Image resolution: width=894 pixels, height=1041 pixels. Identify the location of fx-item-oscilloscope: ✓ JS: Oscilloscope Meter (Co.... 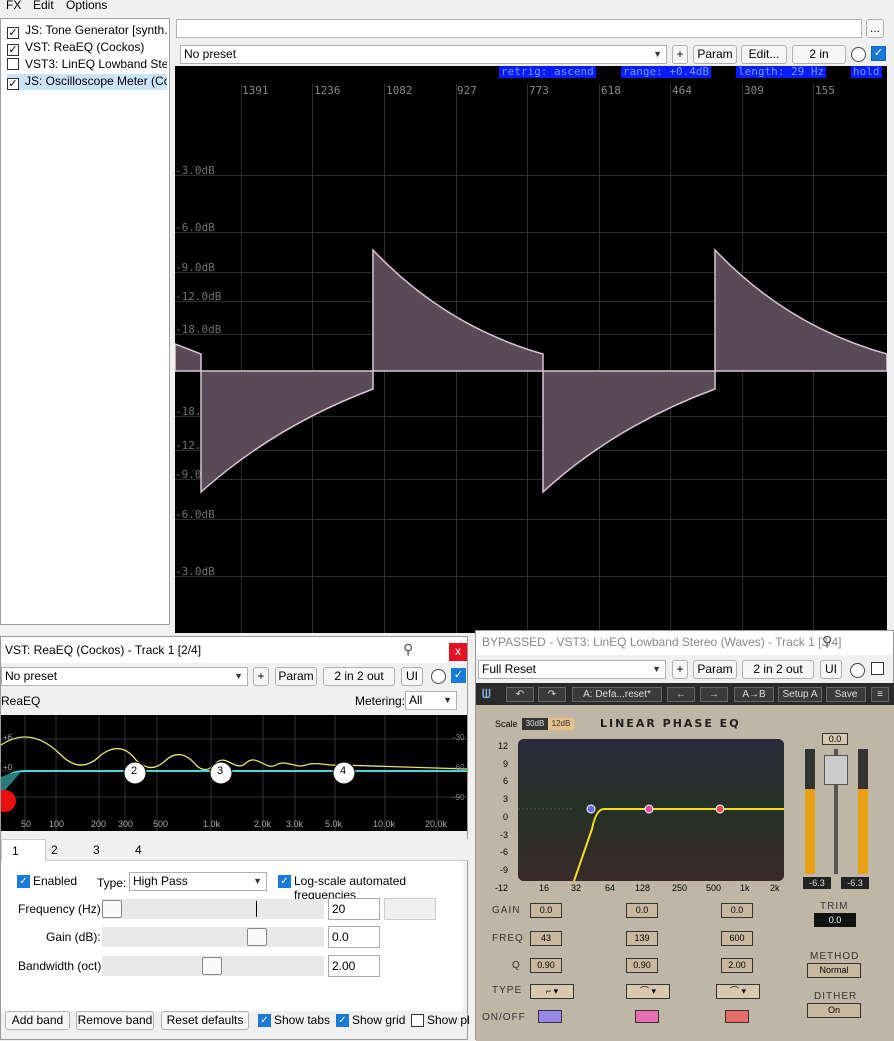
(87, 82).